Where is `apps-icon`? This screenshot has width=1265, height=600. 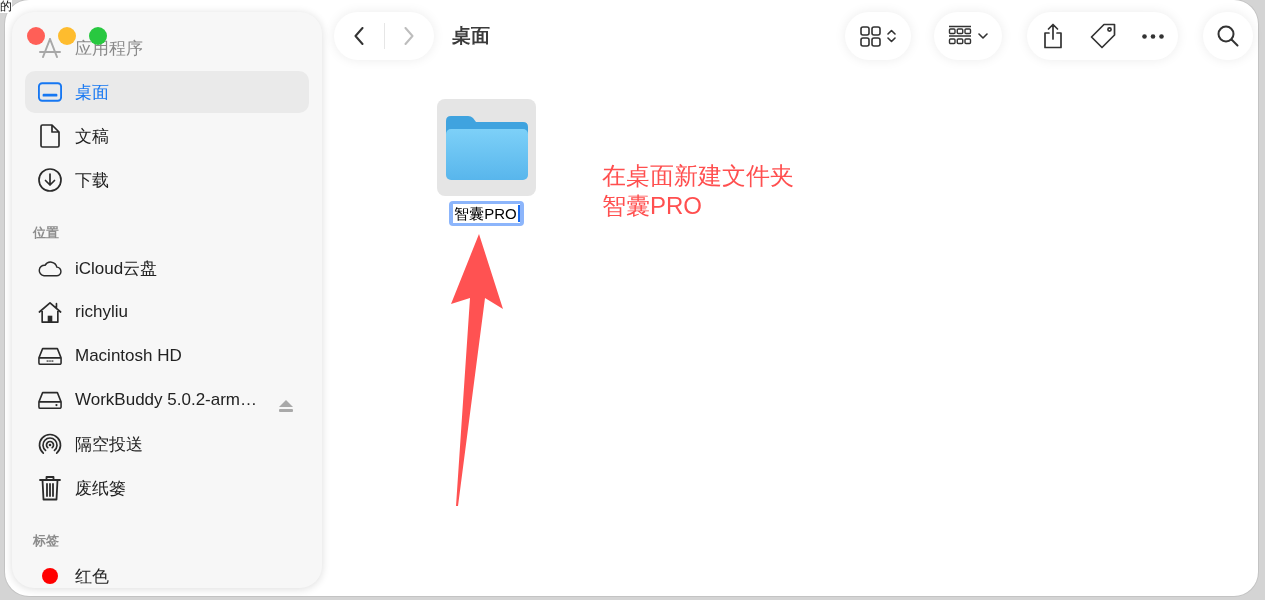
apps-icon is located at coordinates (50, 48).